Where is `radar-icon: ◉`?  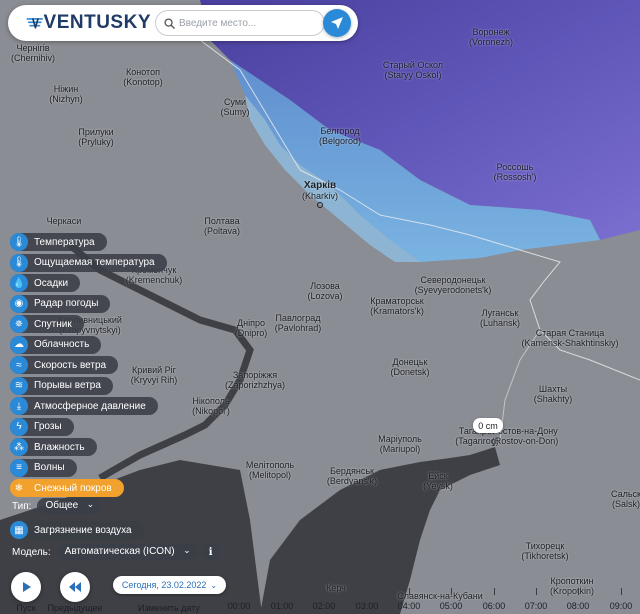
radar-icon: ◉ is located at coordinates (19, 303).